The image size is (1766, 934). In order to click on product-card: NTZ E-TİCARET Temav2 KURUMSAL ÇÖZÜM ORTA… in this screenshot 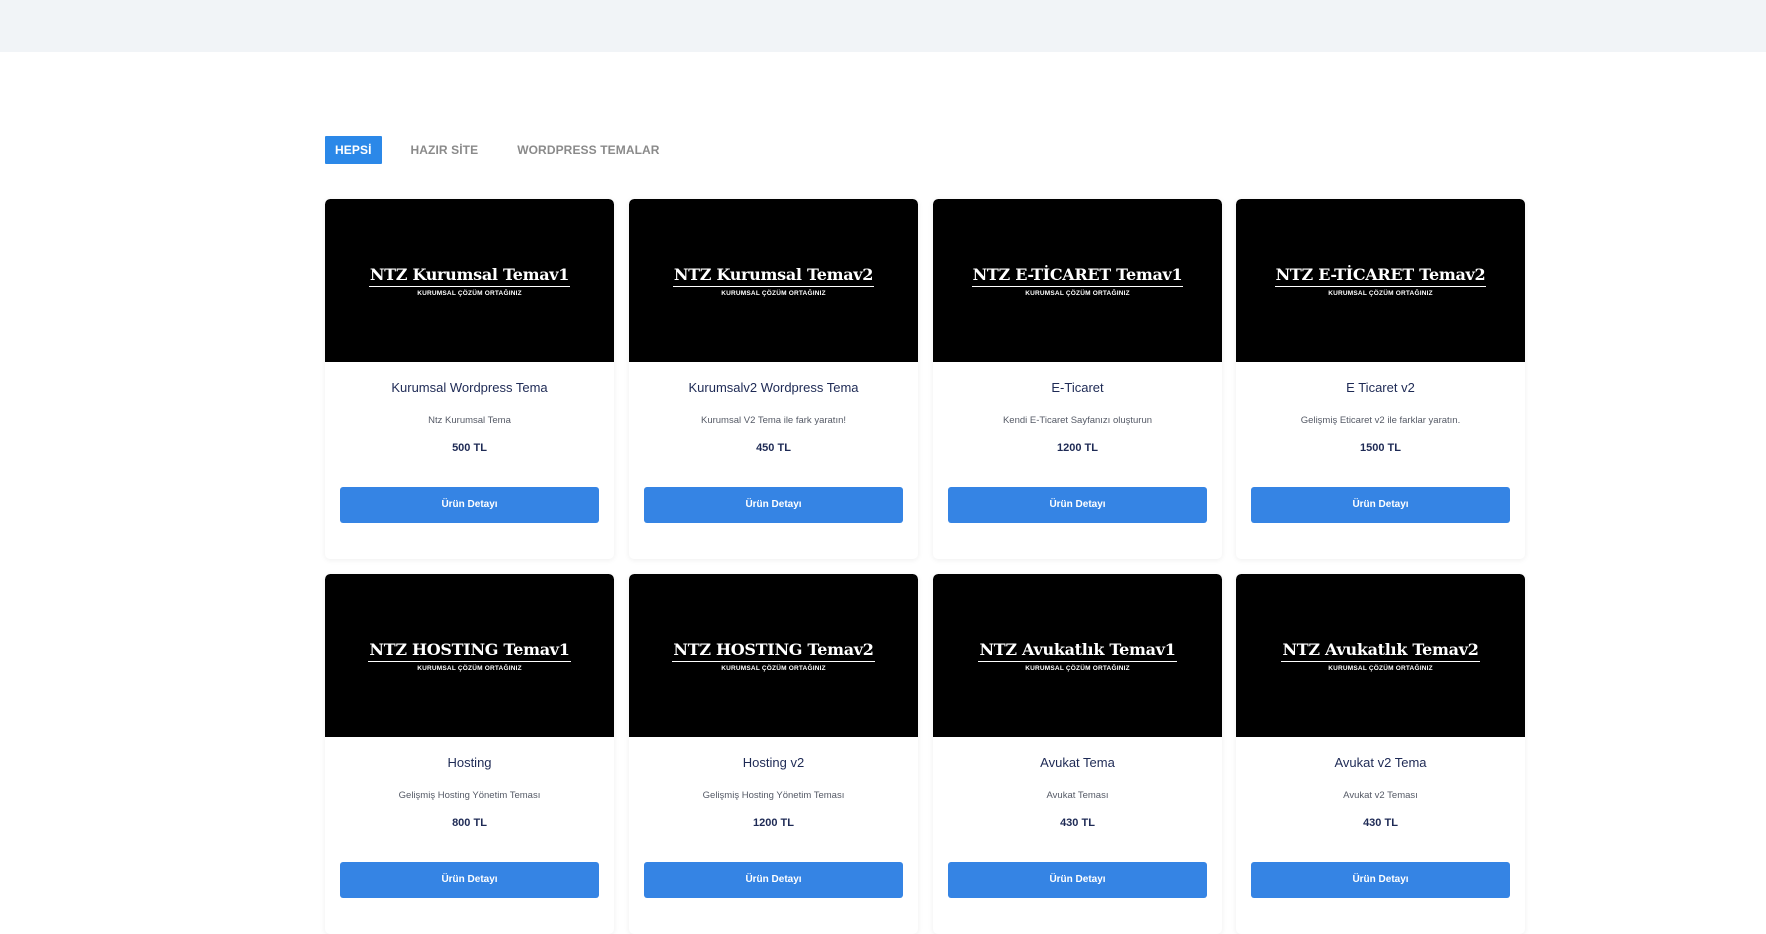, I will do `click(1380, 379)`.